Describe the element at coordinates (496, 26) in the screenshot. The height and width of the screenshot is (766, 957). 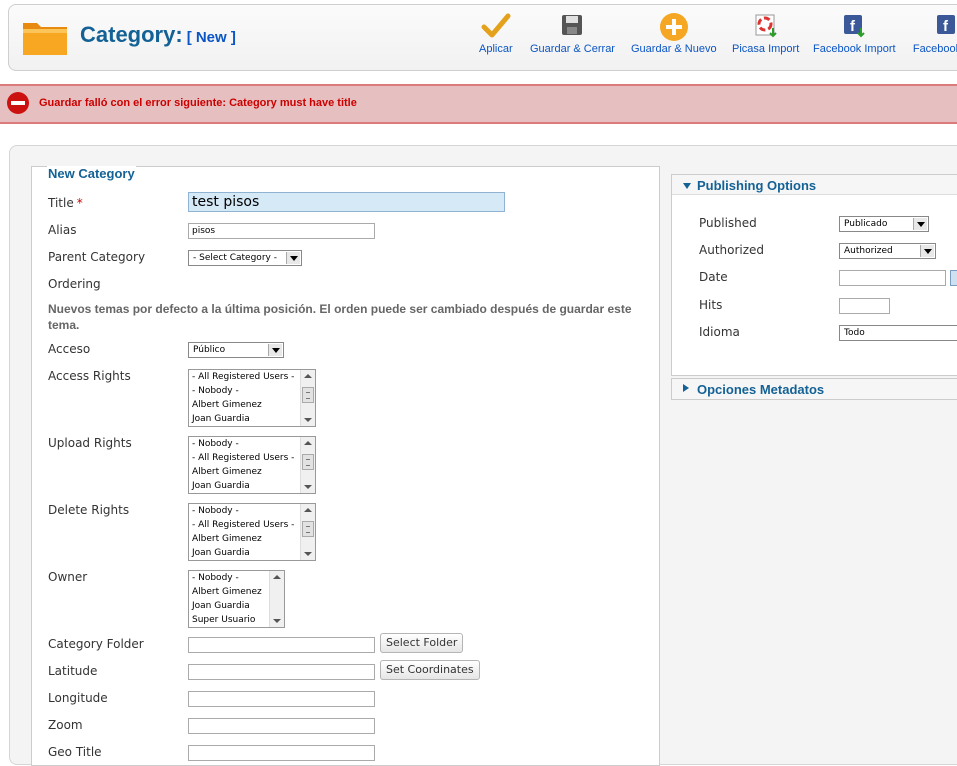
I see `checkmark-icon` at that location.